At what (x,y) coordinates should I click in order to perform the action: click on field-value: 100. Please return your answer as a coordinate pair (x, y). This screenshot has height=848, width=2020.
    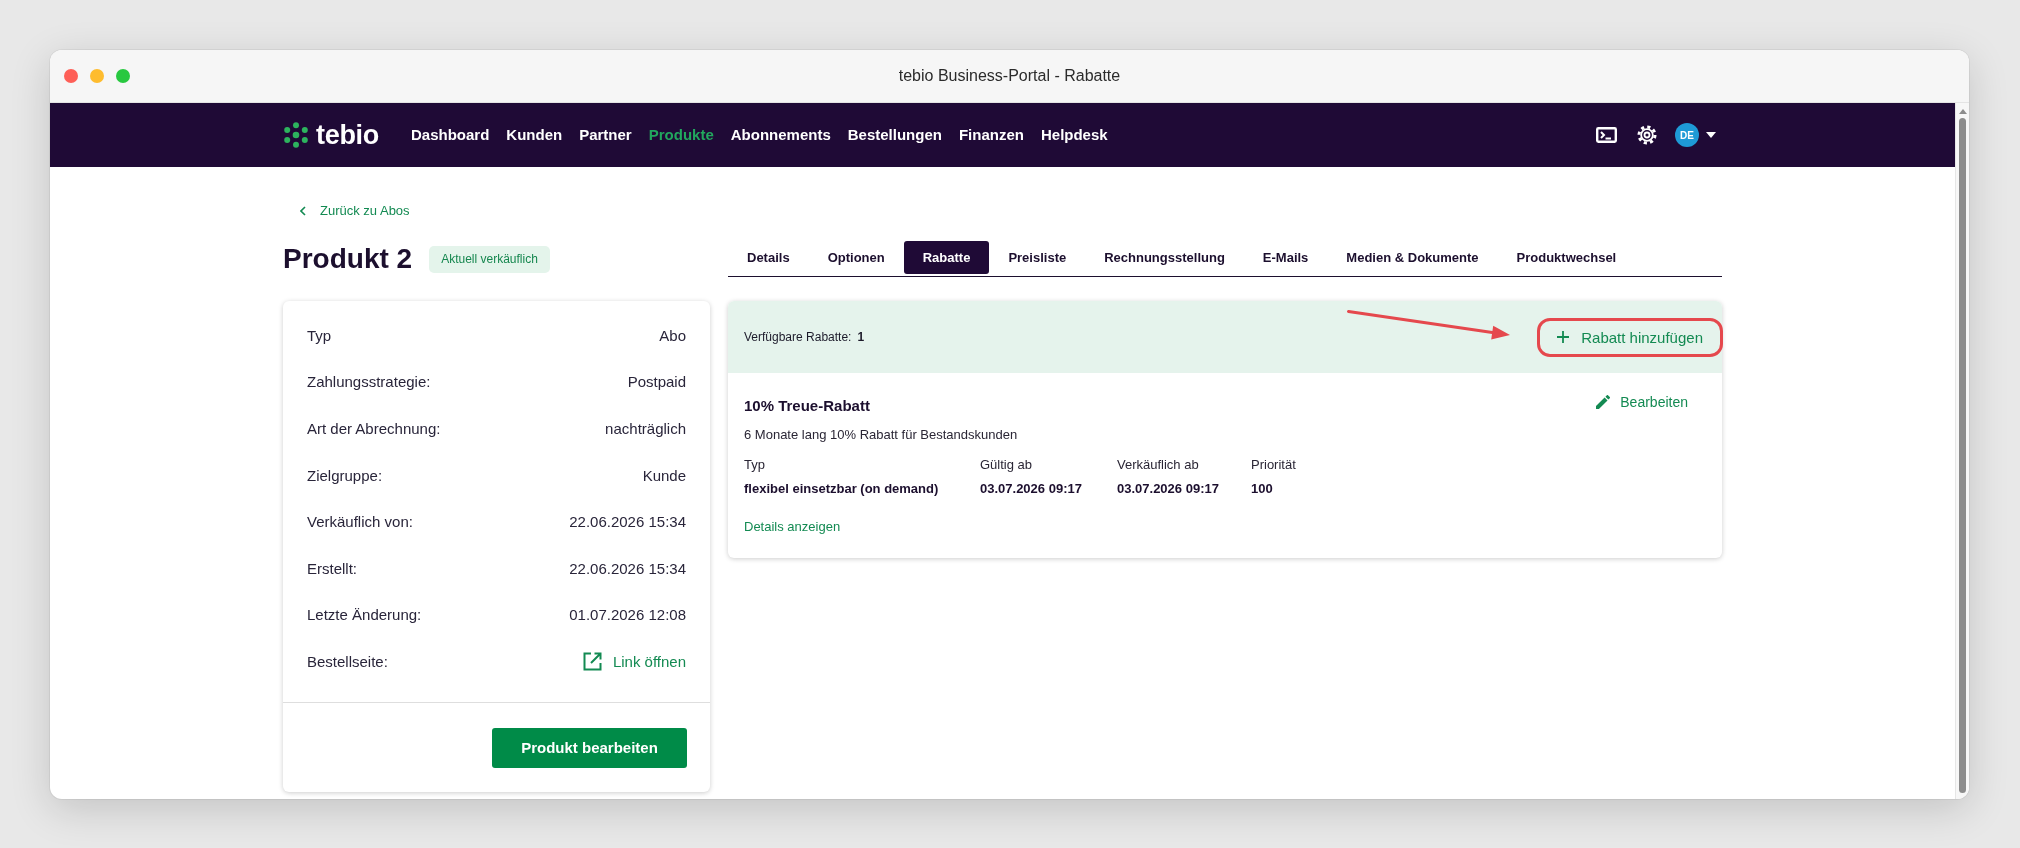
    Looking at the image, I should click on (1262, 489).